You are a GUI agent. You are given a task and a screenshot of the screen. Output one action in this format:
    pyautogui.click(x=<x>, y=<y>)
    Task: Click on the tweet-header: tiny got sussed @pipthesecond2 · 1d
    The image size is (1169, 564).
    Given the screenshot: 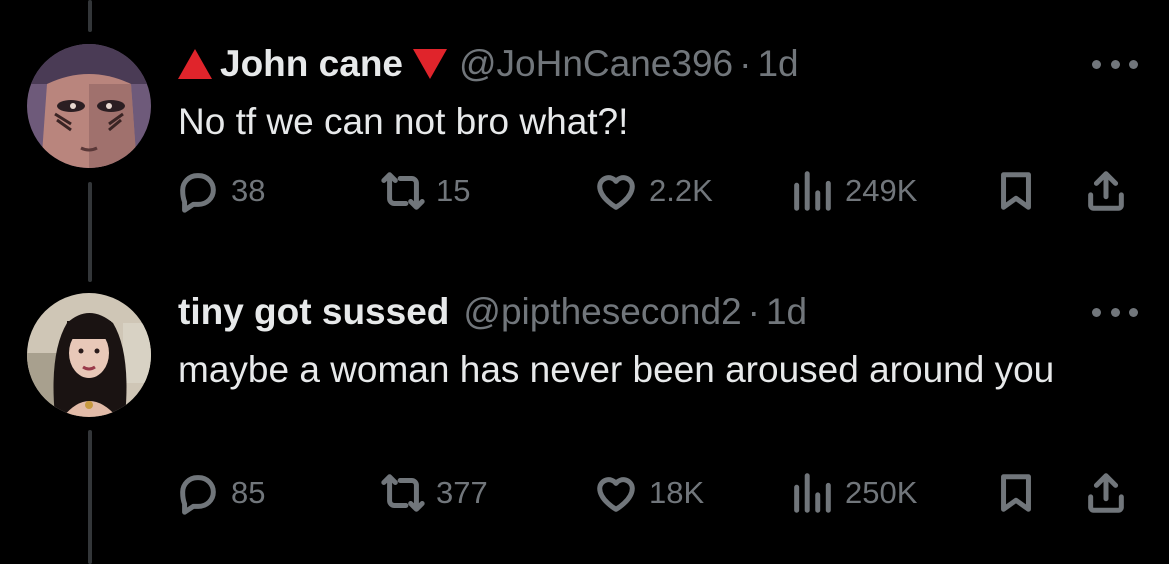 What is the action you would take?
    pyautogui.click(x=492, y=312)
    